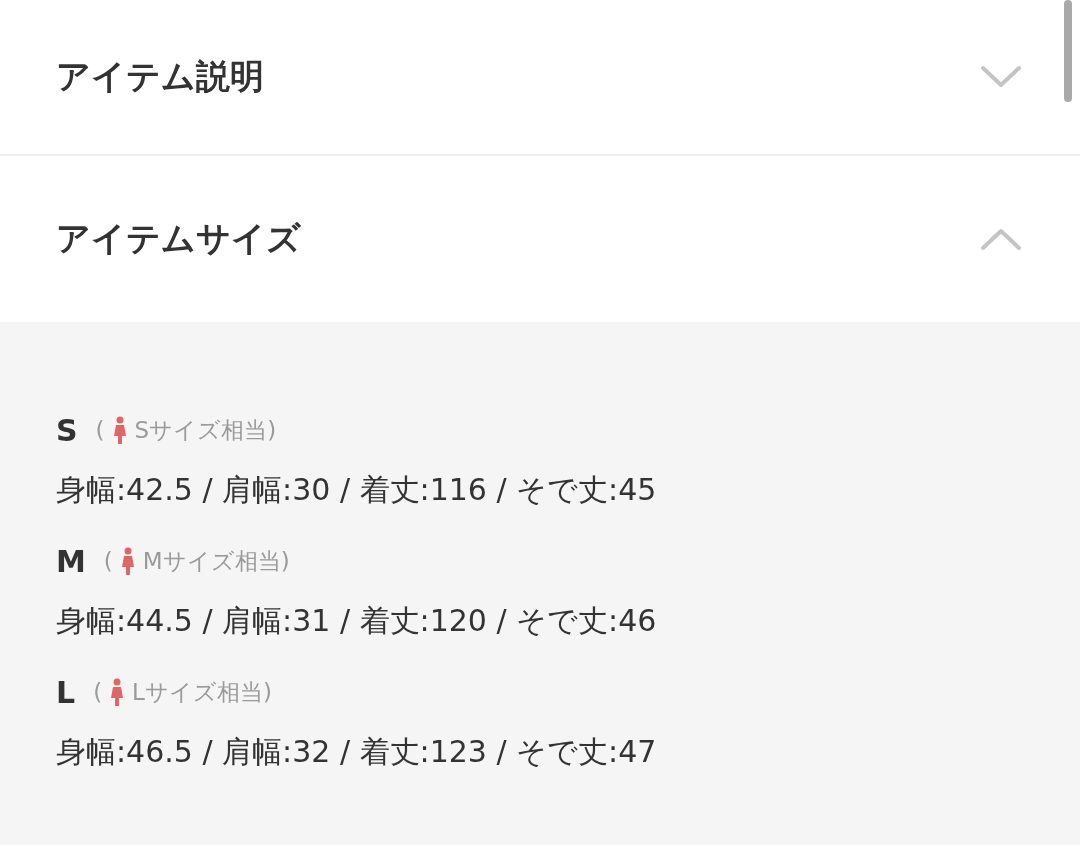 Image resolution: width=1080 pixels, height=845 pixels. I want to click on scrollbar, so click(1068, 51).